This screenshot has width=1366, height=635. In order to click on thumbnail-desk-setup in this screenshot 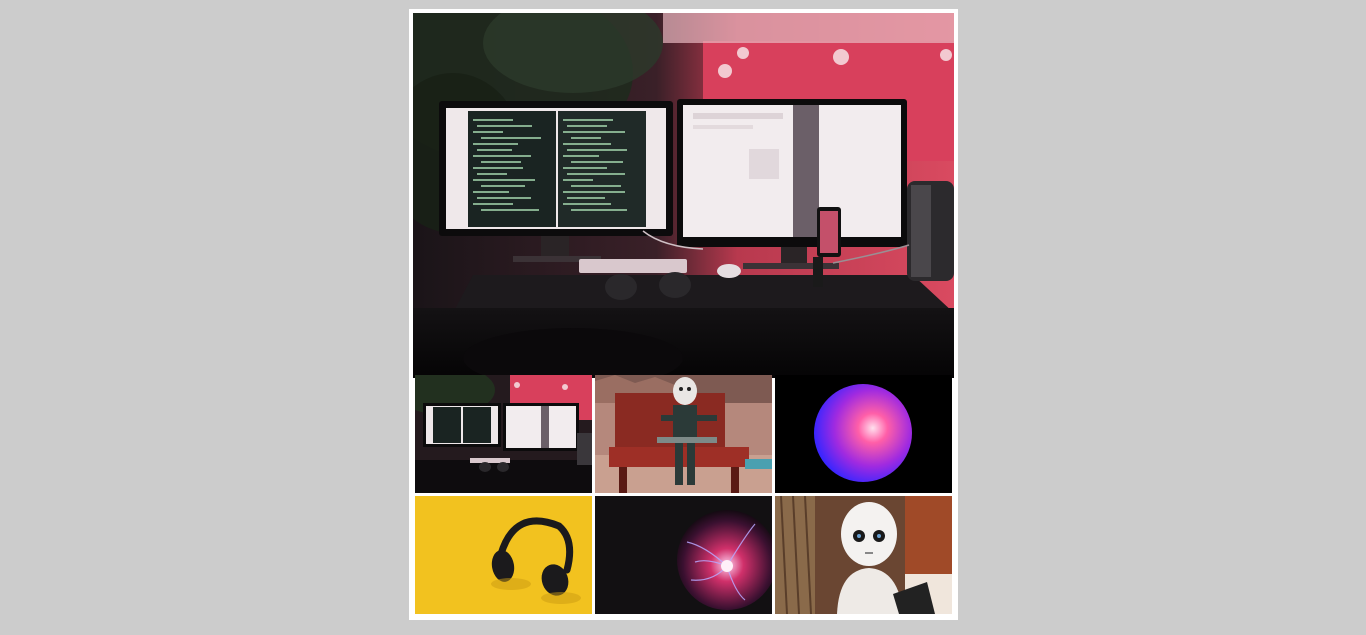, I will do `click(503, 434)`.